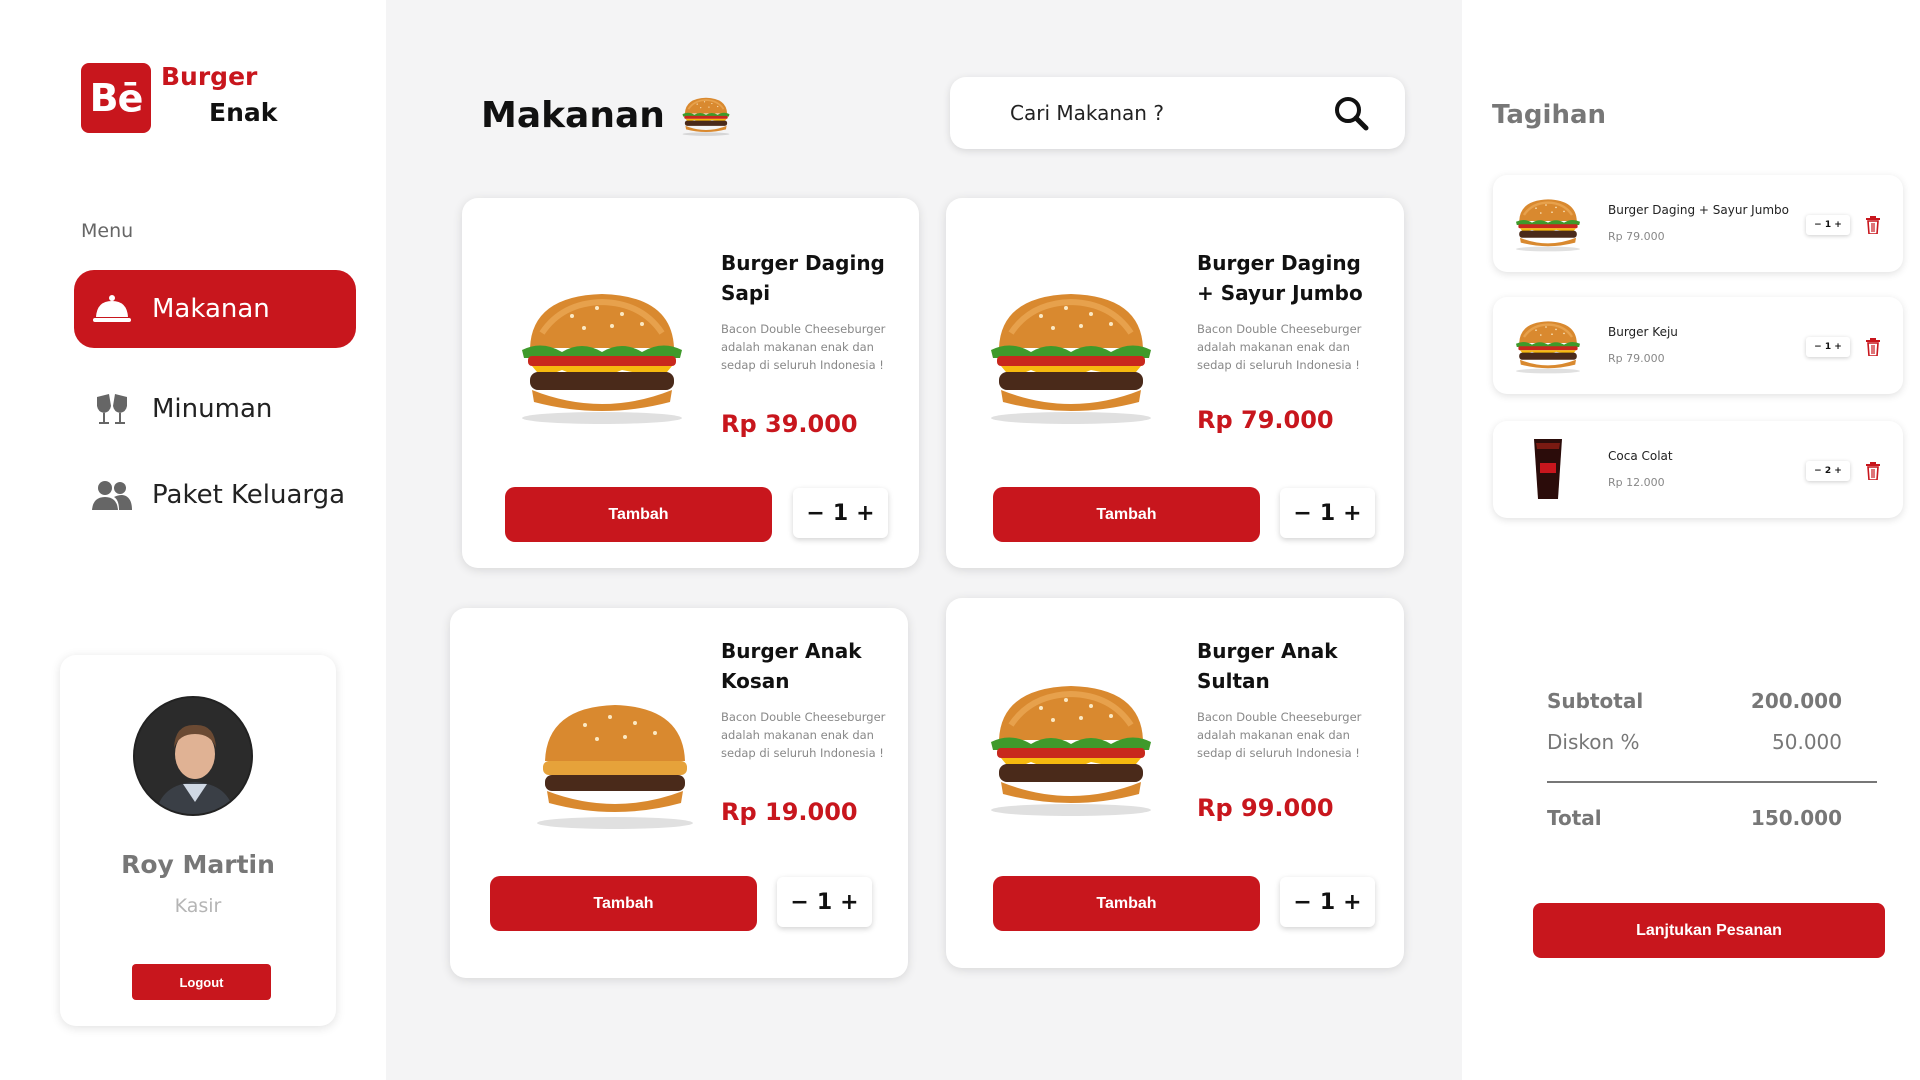  Describe the element at coordinates (243, 112) in the screenshot. I see `brand-name-line2: Enak` at that location.